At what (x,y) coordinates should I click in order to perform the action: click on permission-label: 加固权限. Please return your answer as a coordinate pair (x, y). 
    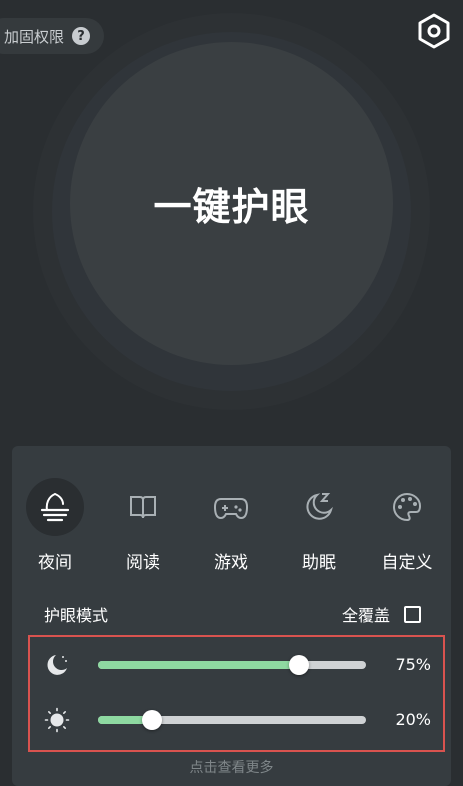
    Looking at the image, I should click on (34, 36).